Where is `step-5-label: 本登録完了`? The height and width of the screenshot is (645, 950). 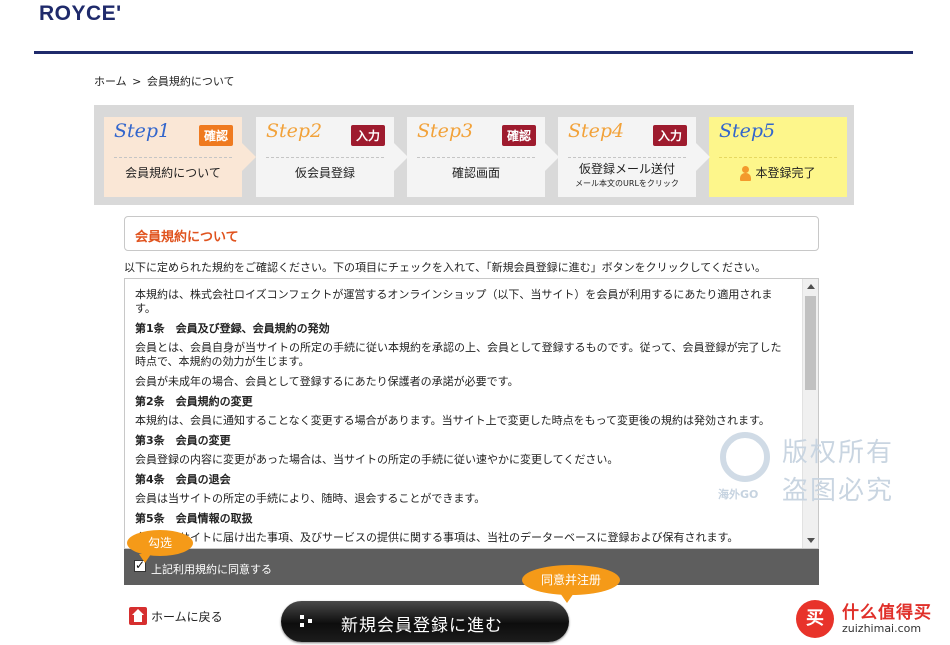
step-5-label: 本登録完了 is located at coordinates (785, 173).